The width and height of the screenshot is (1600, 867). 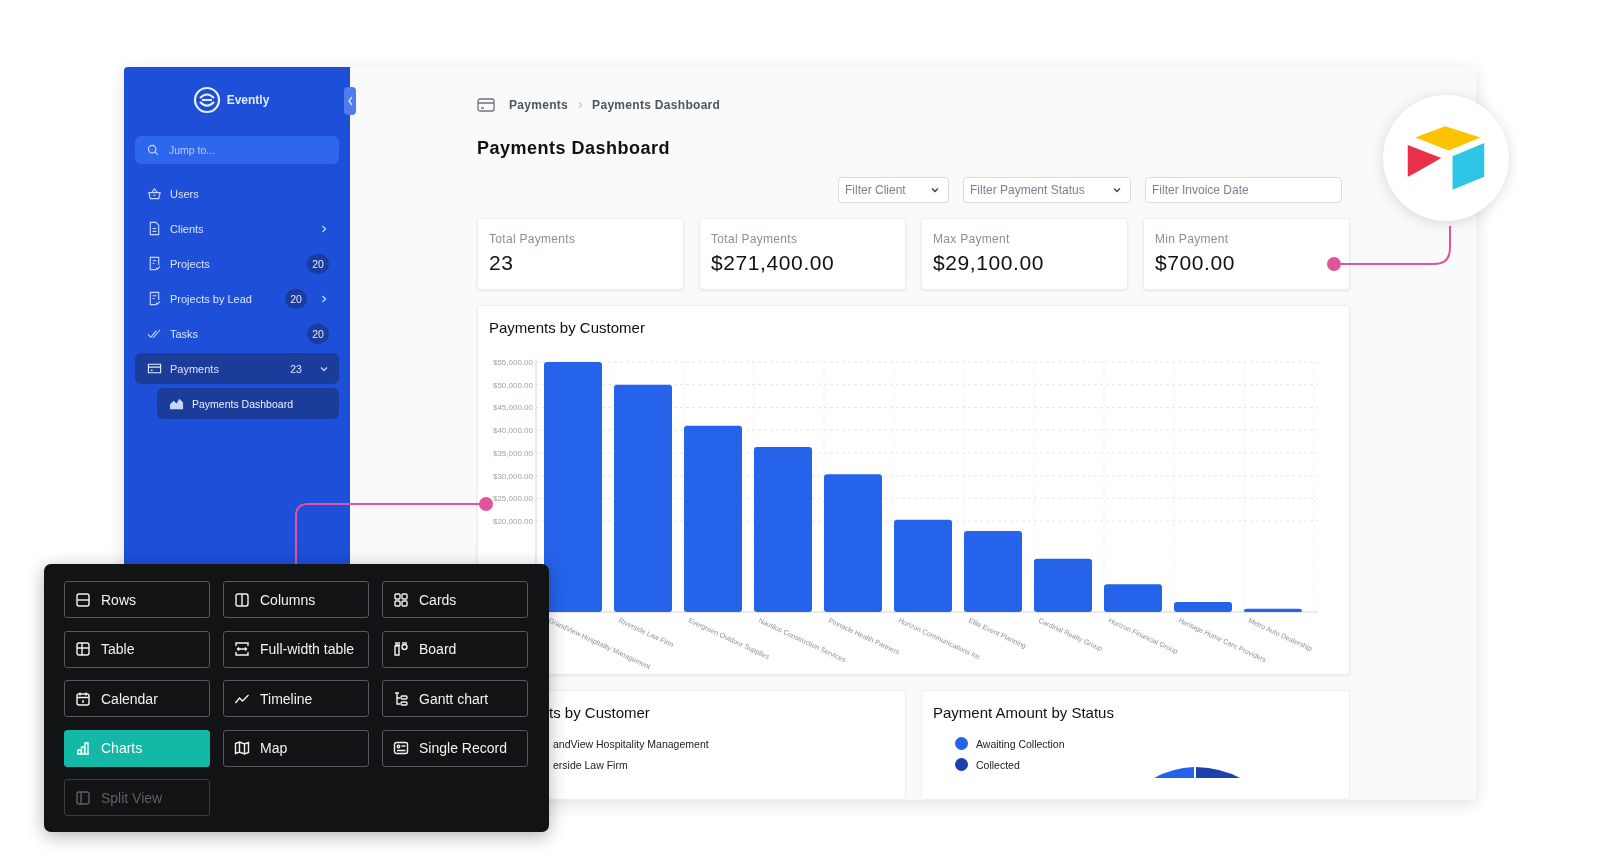 What do you see at coordinates (1020, 743) in the screenshot?
I see `legend-label: Awaiting Collection` at bounding box center [1020, 743].